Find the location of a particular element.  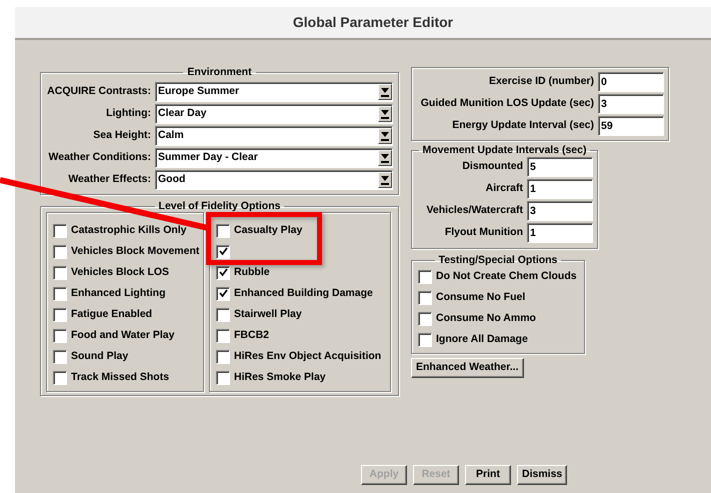

checkbox-label: Enhanced Building Damage is located at coordinates (303, 293).